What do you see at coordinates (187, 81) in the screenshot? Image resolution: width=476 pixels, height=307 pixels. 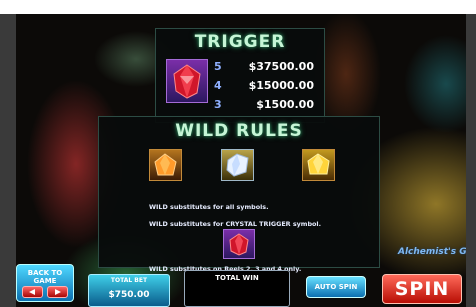 I see `red-crystal-icon` at bounding box center [187, 81].